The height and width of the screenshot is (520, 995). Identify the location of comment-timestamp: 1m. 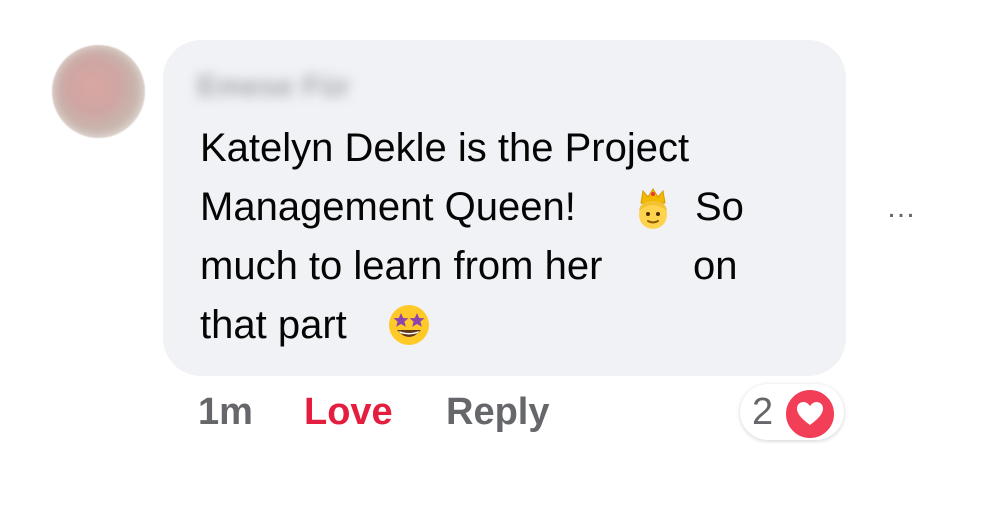
(225, 412).